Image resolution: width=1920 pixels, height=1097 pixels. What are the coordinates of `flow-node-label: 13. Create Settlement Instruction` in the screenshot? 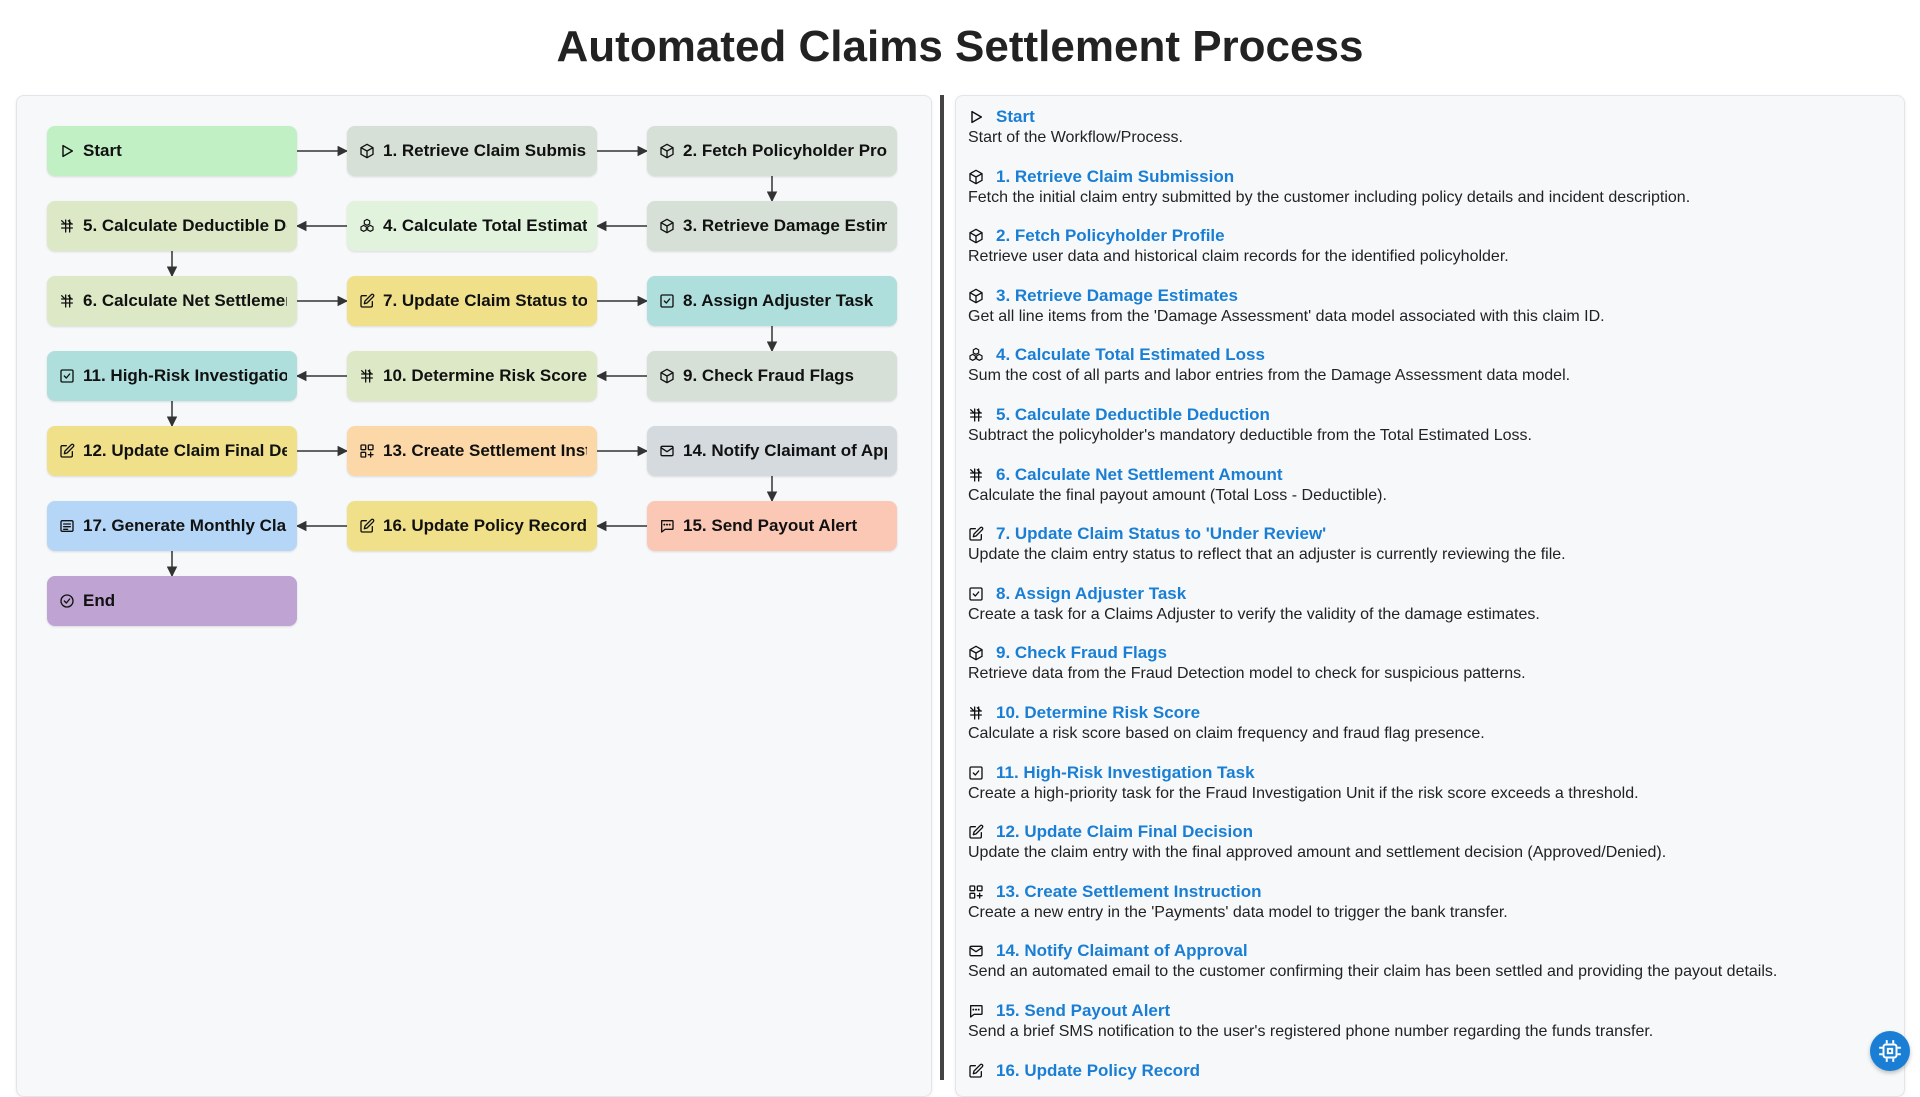 It's located at (485, 450).